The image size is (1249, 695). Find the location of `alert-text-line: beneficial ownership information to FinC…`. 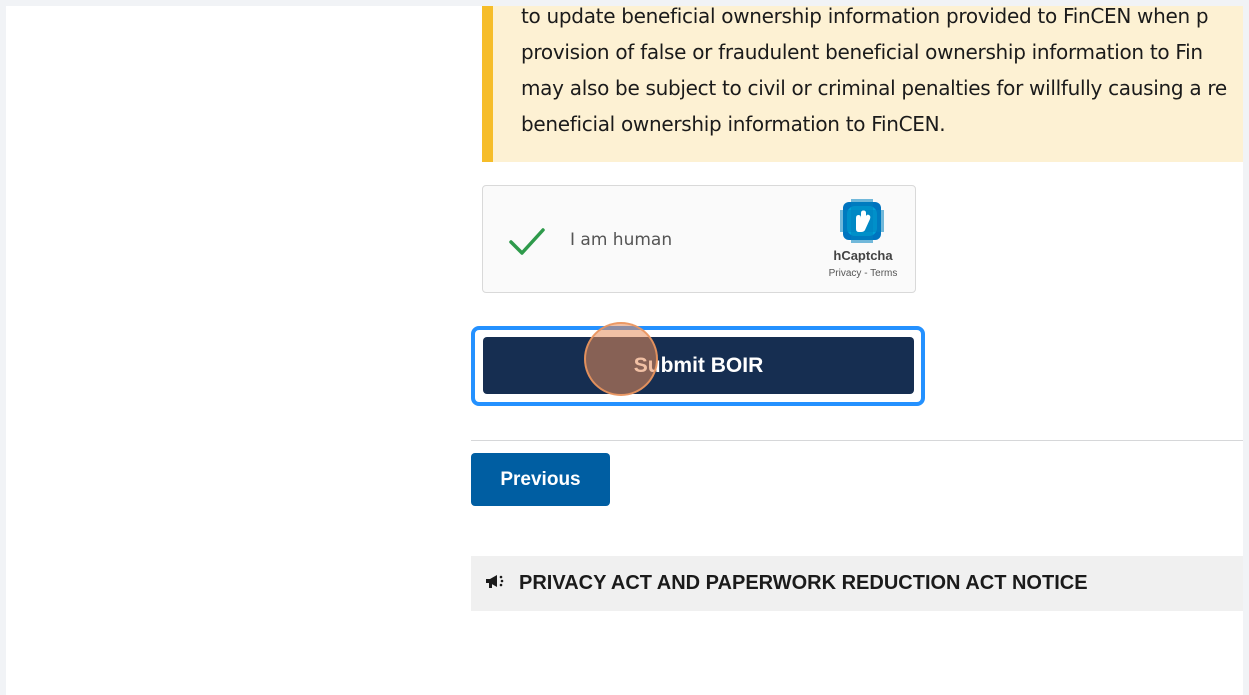

alert-text-line: beneficial ownership information to FinC… is located at coordinates (733, 124).